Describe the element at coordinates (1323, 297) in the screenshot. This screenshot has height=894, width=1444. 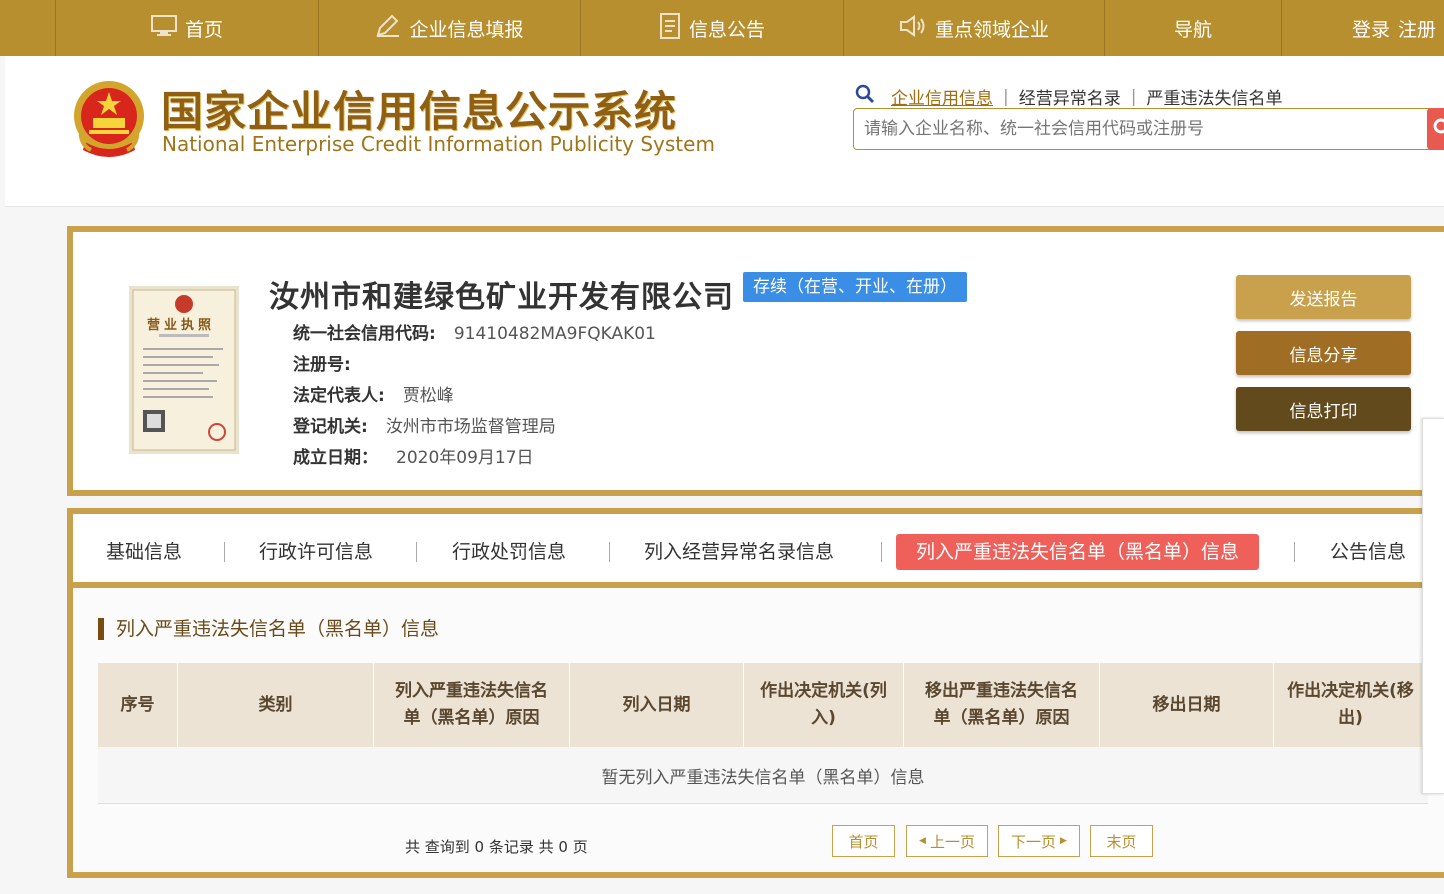
I see `send-report-button: 发送报告` at that location.